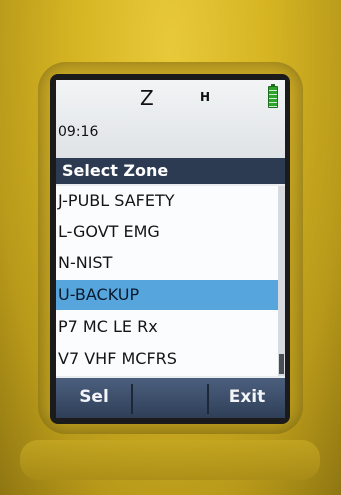 The height and width of the screenshot is (495, 341). What do you see at coordinates (273, 96) in the screenshot?
I see `battery-full-icon` at bounding box center [273, 96].